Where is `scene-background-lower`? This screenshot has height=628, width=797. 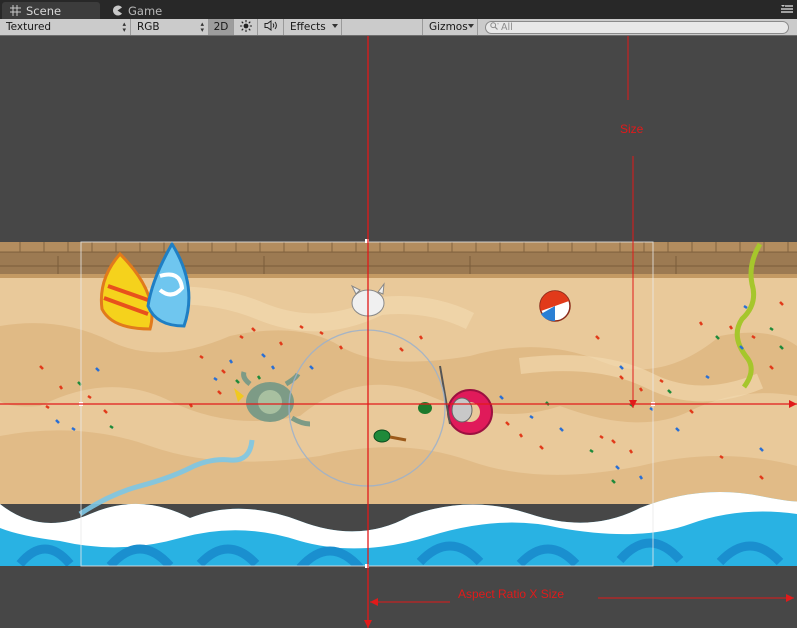 scene-background-lower is located at coordinates (398, 597).